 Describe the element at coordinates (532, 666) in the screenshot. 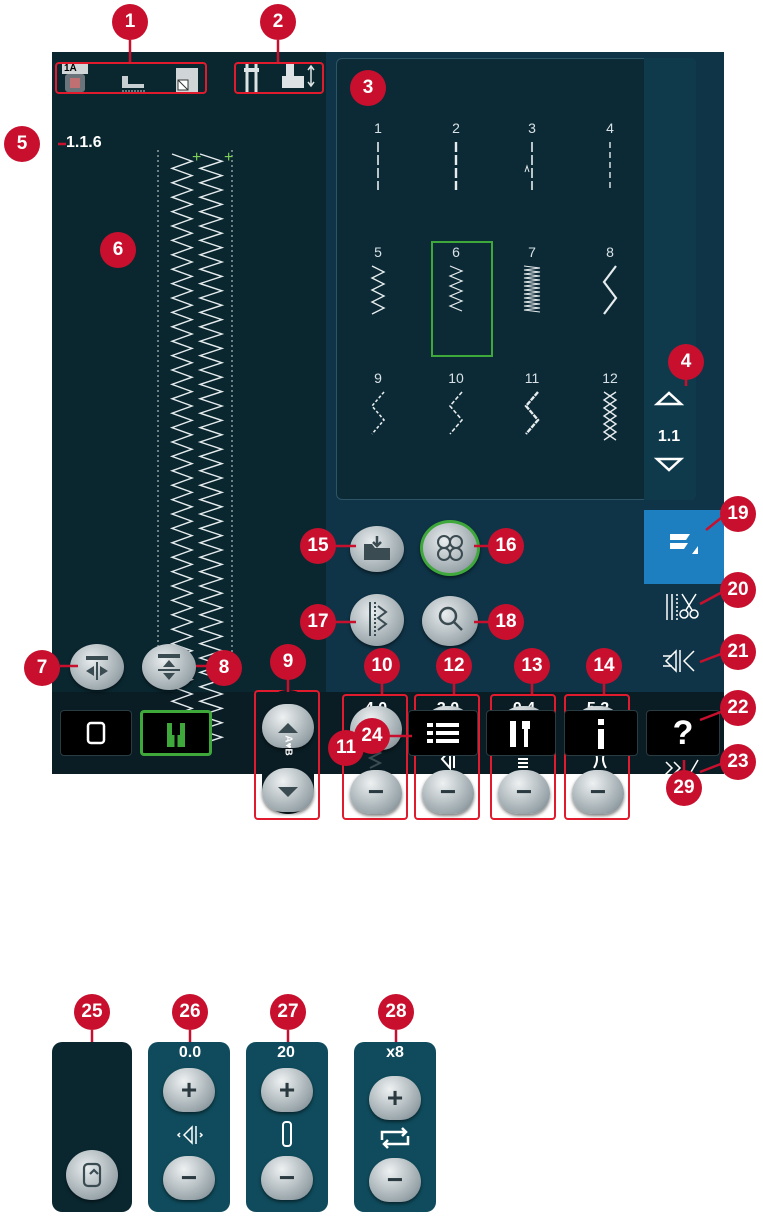

I see `callout-badge-13: 13` at that location.